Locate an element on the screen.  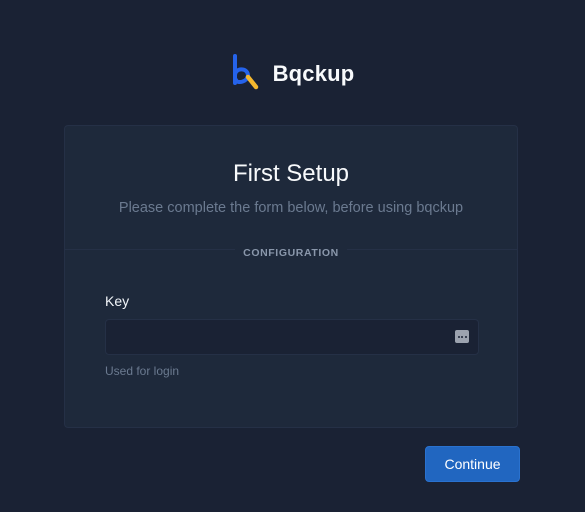
brand-name: Bqckup is located at coordinates (313, 73).